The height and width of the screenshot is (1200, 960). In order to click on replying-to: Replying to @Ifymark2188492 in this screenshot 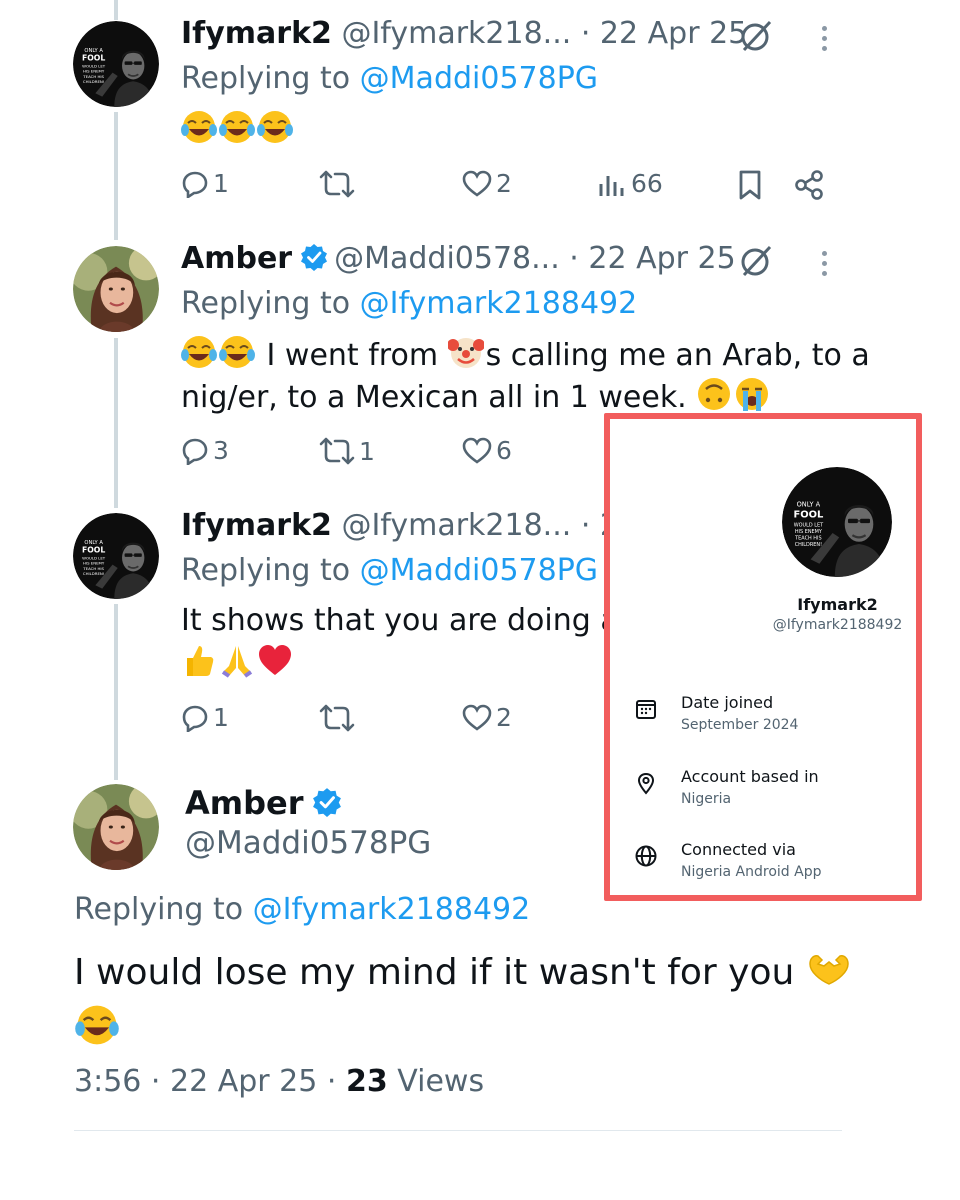, I will do `click(409, 303)`.